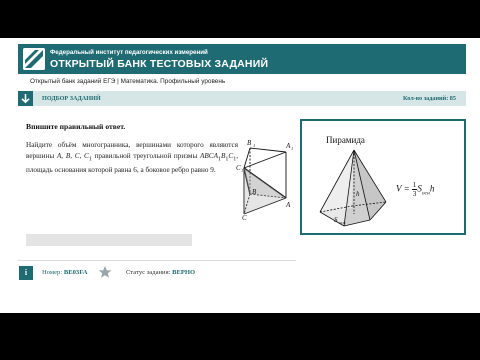  What do you see at coordinates (209, 155) in the screenshot?
I see `task-prism-name: ABCA` at bounding box center [209, 155].